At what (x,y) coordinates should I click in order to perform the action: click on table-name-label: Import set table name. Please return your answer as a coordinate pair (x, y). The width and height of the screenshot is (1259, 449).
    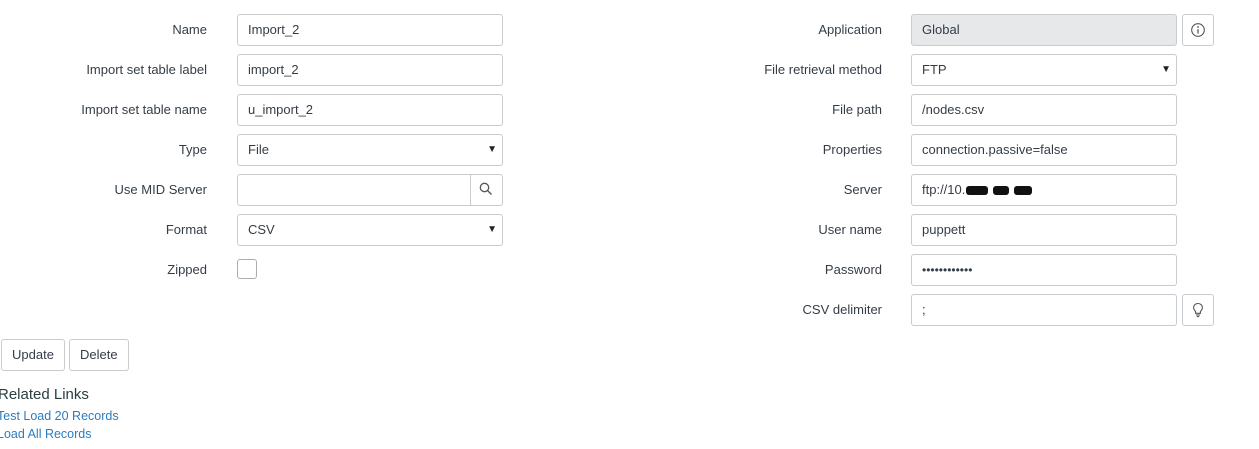
    Looking at the image, I should click on (144, 109).